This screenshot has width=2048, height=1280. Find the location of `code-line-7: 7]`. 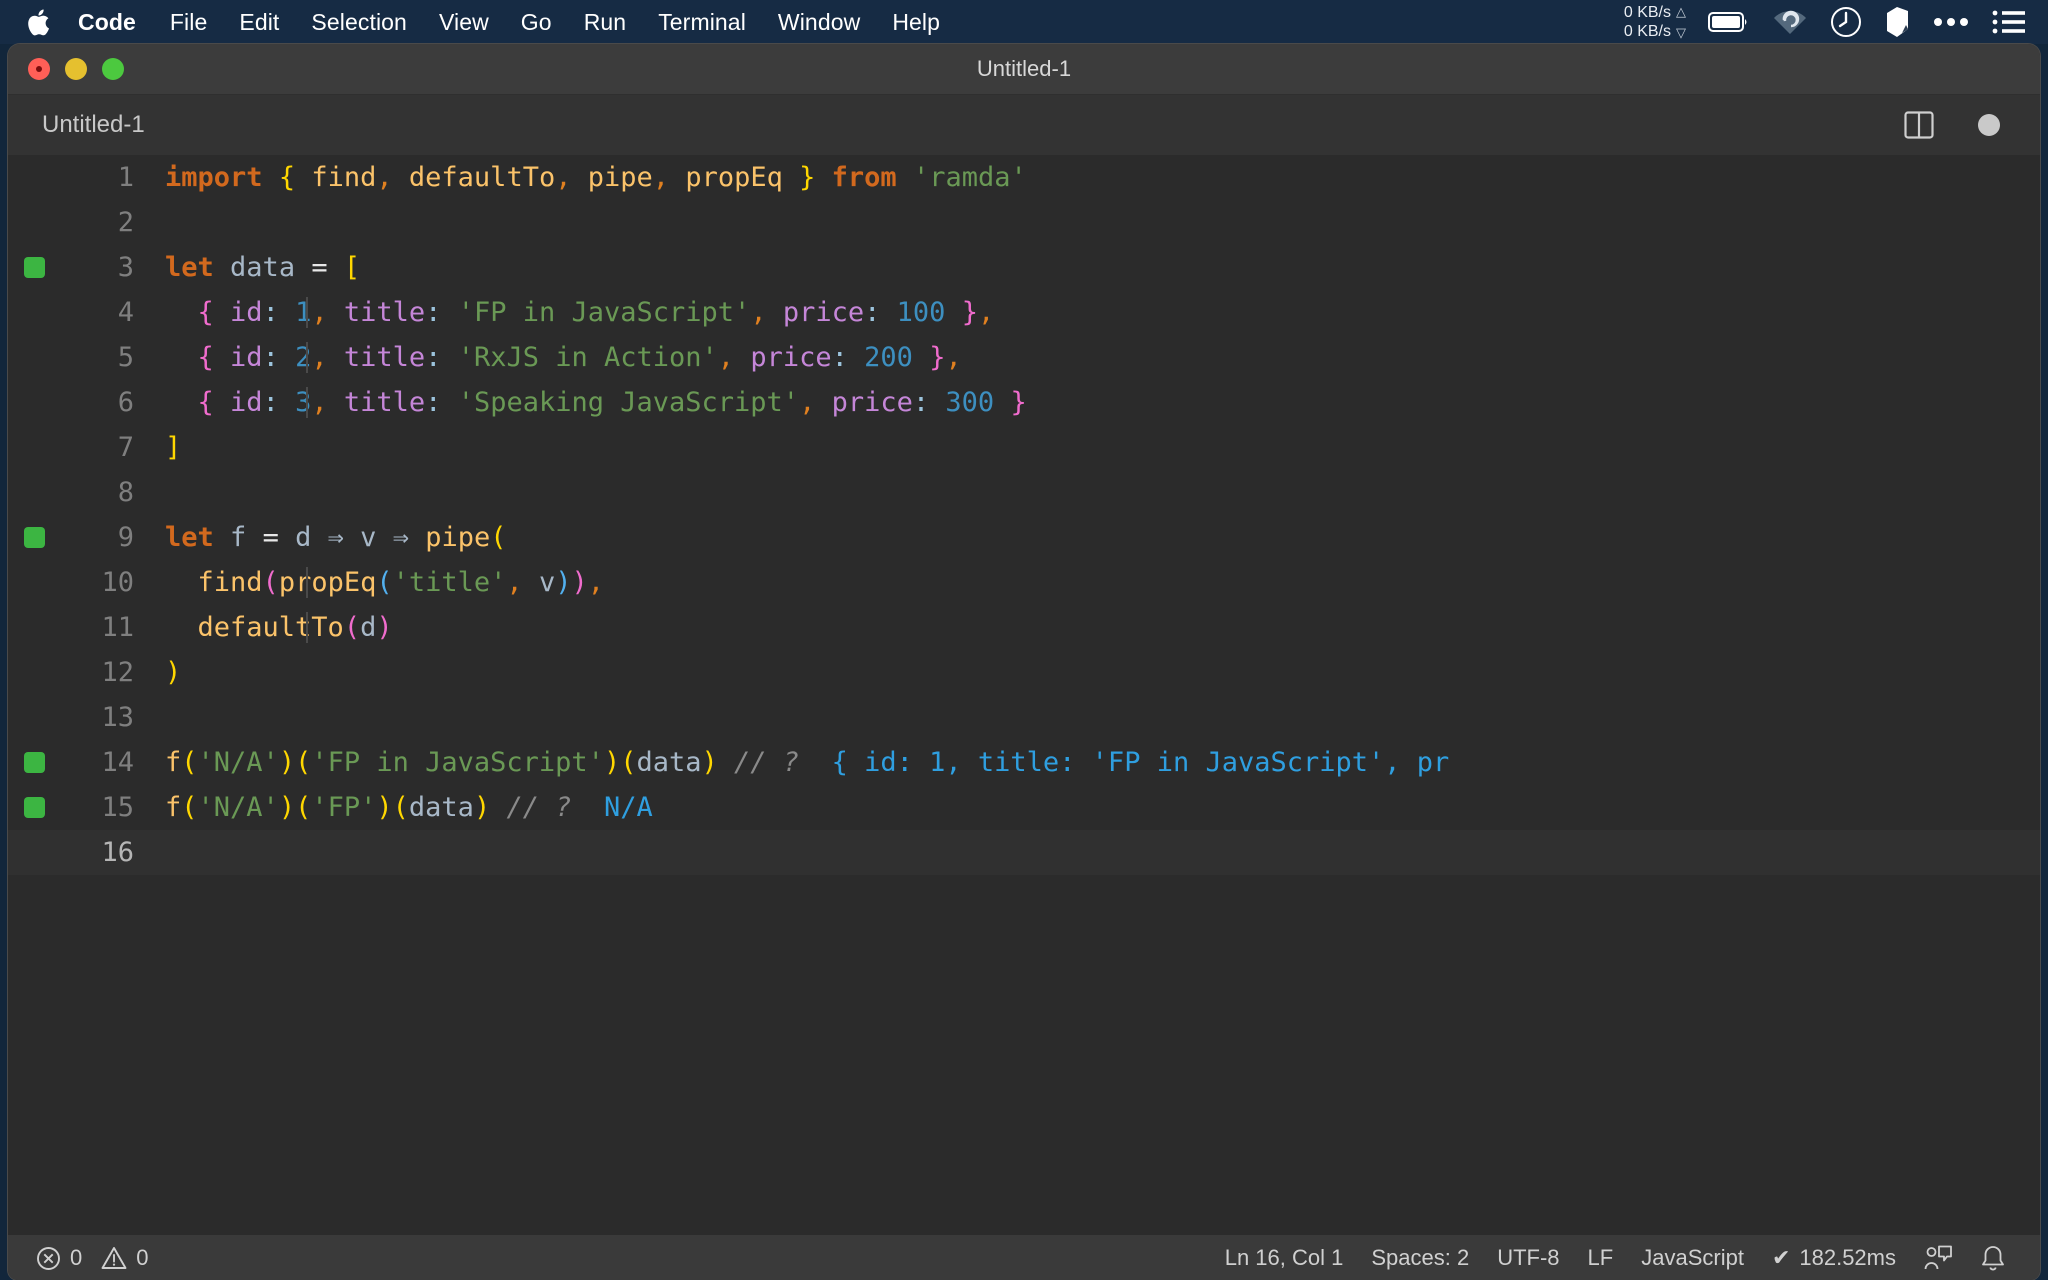

code-line-7: 7] is located at coordinates (1024, 447).